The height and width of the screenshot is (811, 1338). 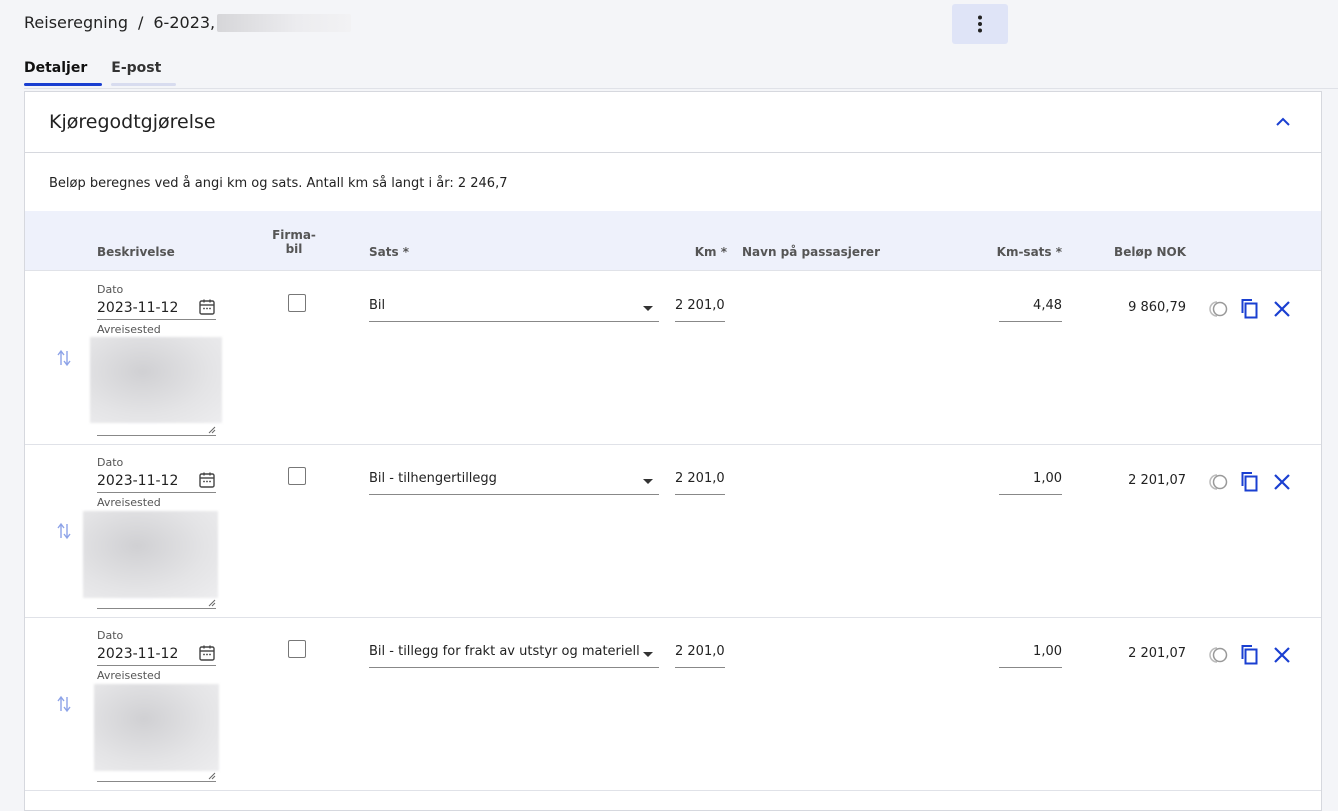 I want to click on rate-type-value: Bil - tilhengertillegg, so click(x=433, y=478).